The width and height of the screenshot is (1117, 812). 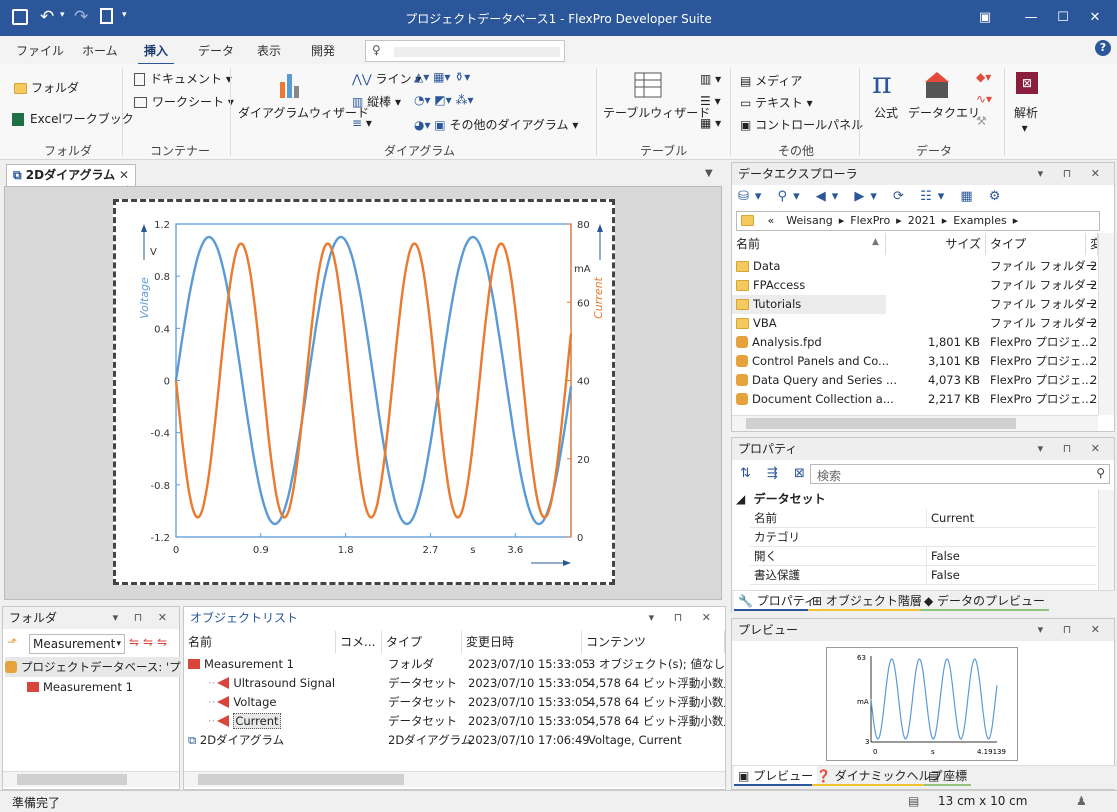 I want to click on properties-toolbar: ⇅ ⇶ ⊠, so click(x=775, y=473).